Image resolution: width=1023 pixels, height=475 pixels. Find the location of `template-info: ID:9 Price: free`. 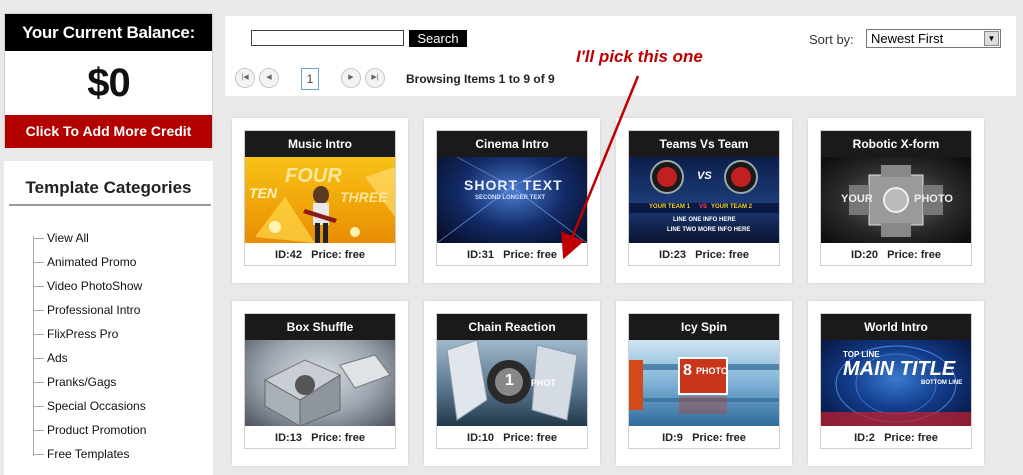

template-info: ID:9 Price: free is located at coordinates (704, 438).